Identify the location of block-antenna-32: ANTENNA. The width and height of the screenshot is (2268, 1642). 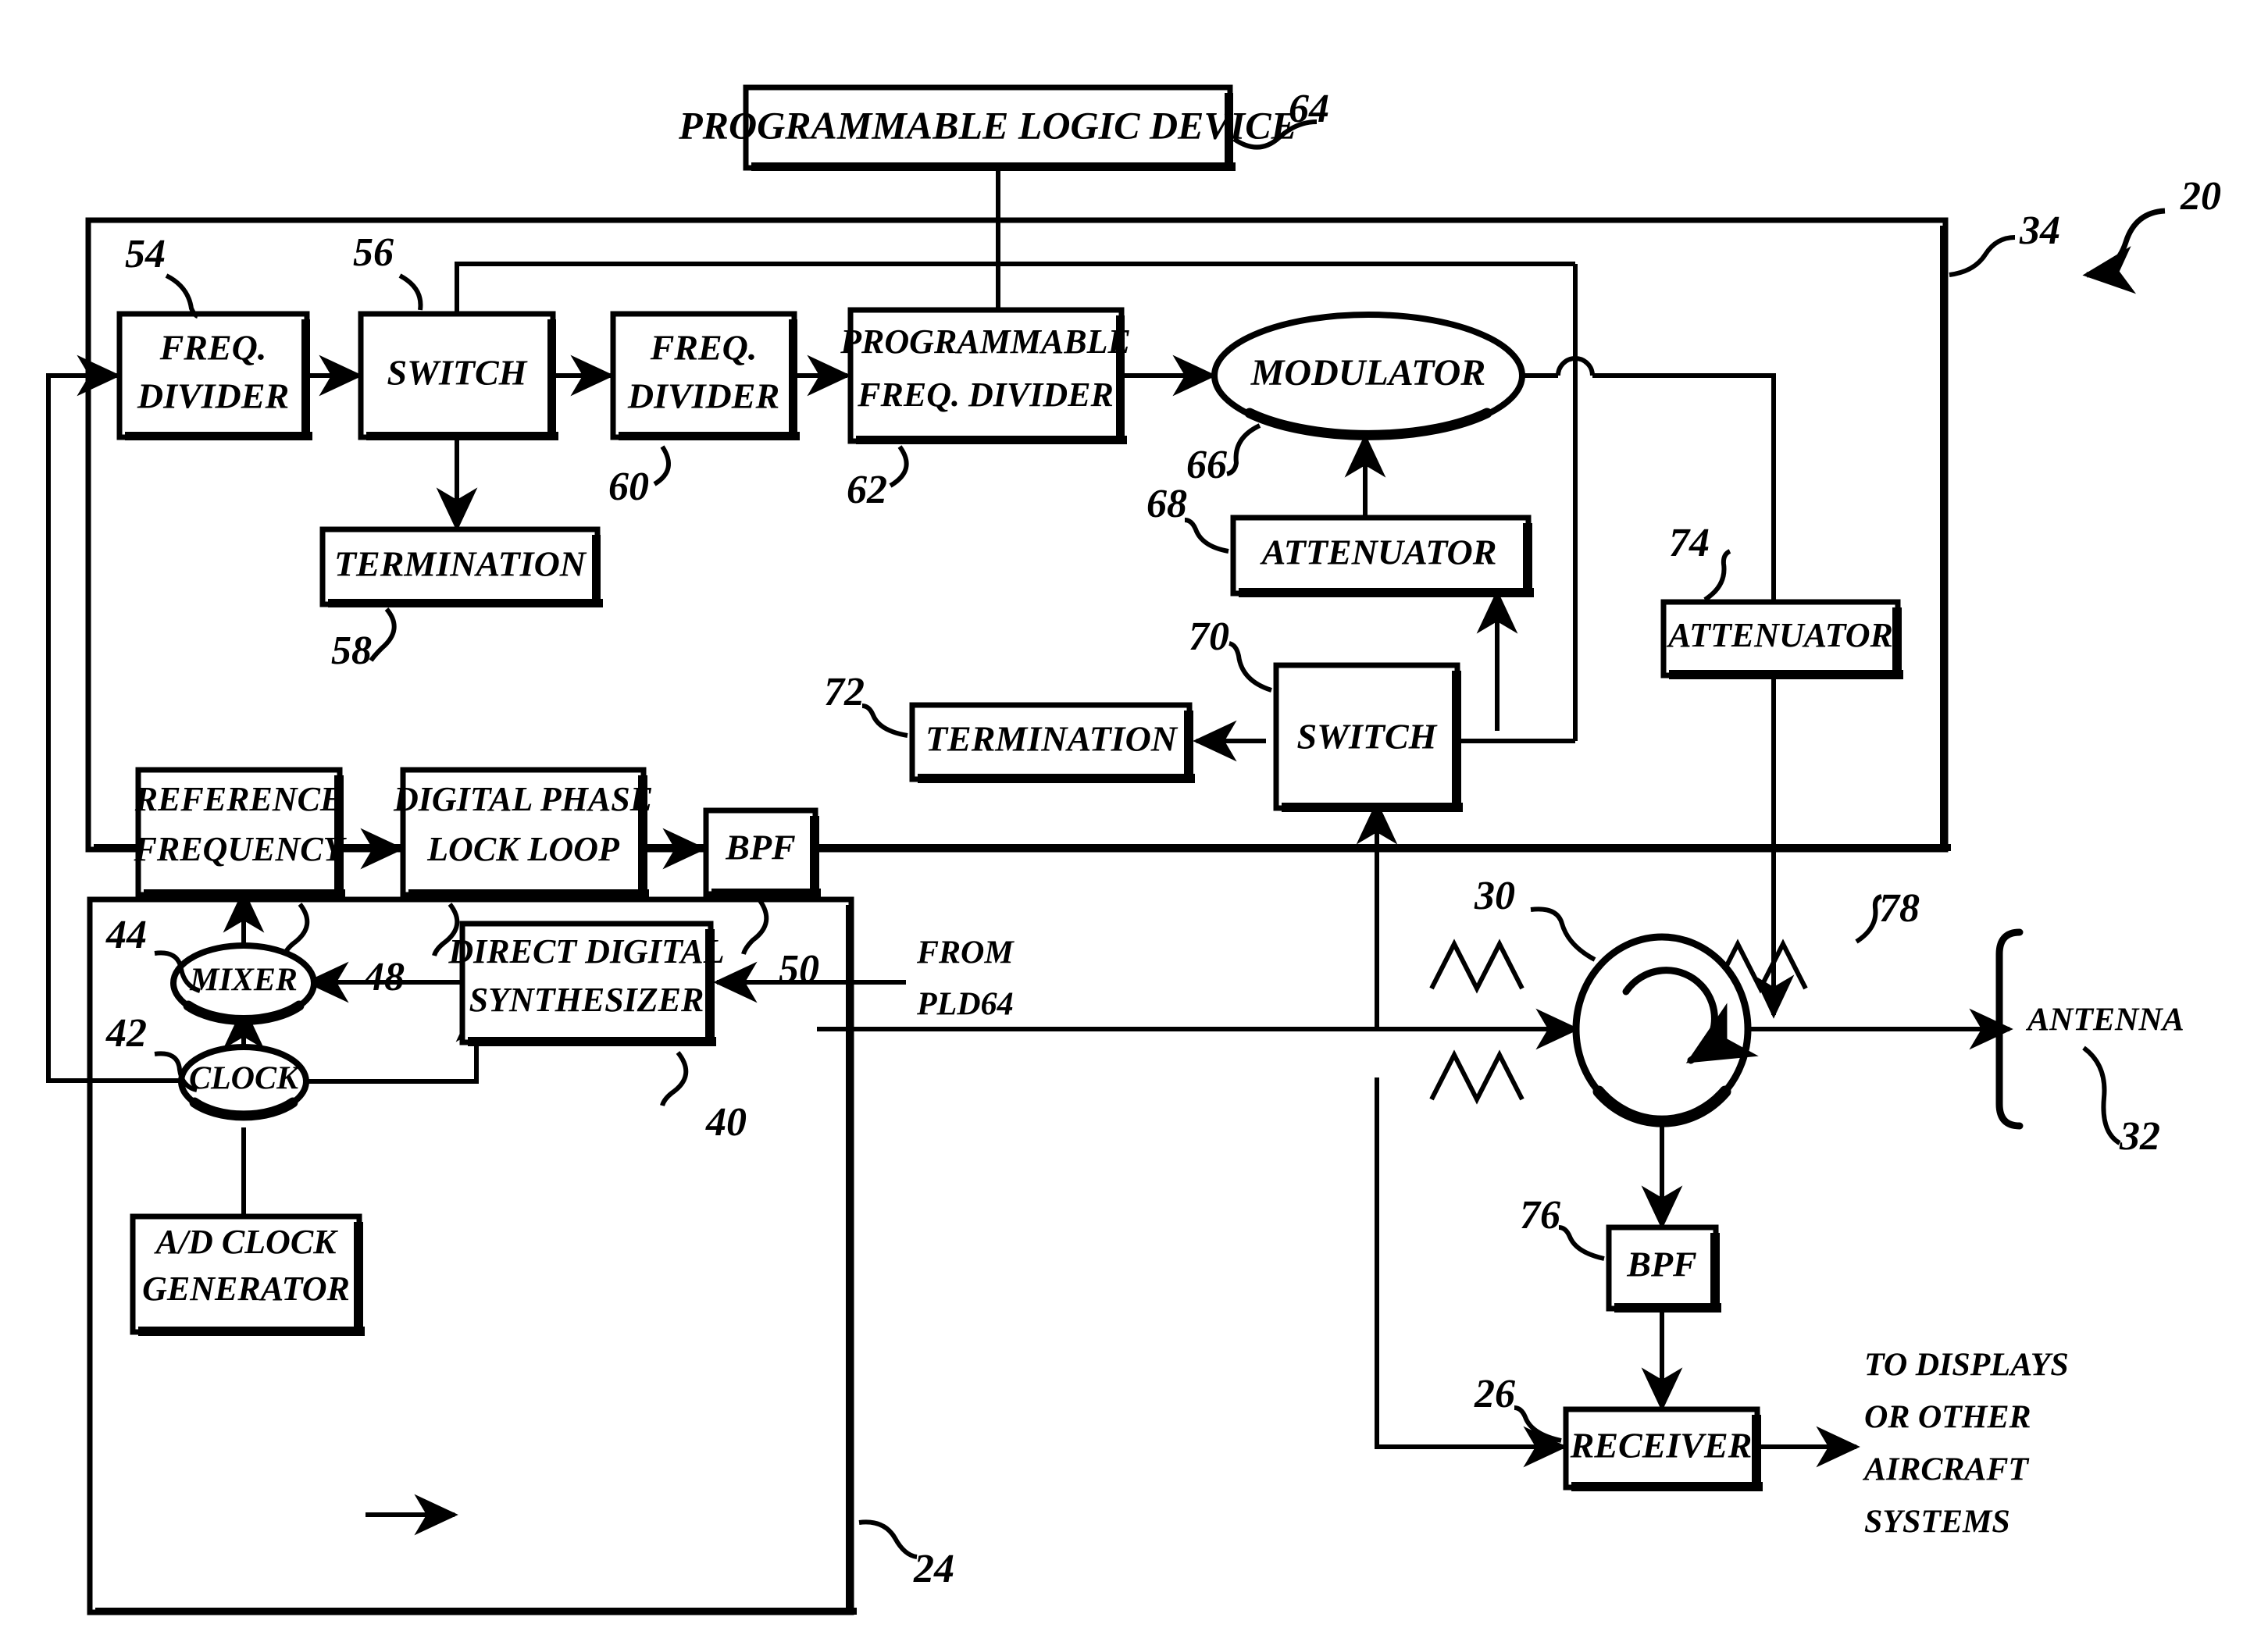
(2089, 1029).